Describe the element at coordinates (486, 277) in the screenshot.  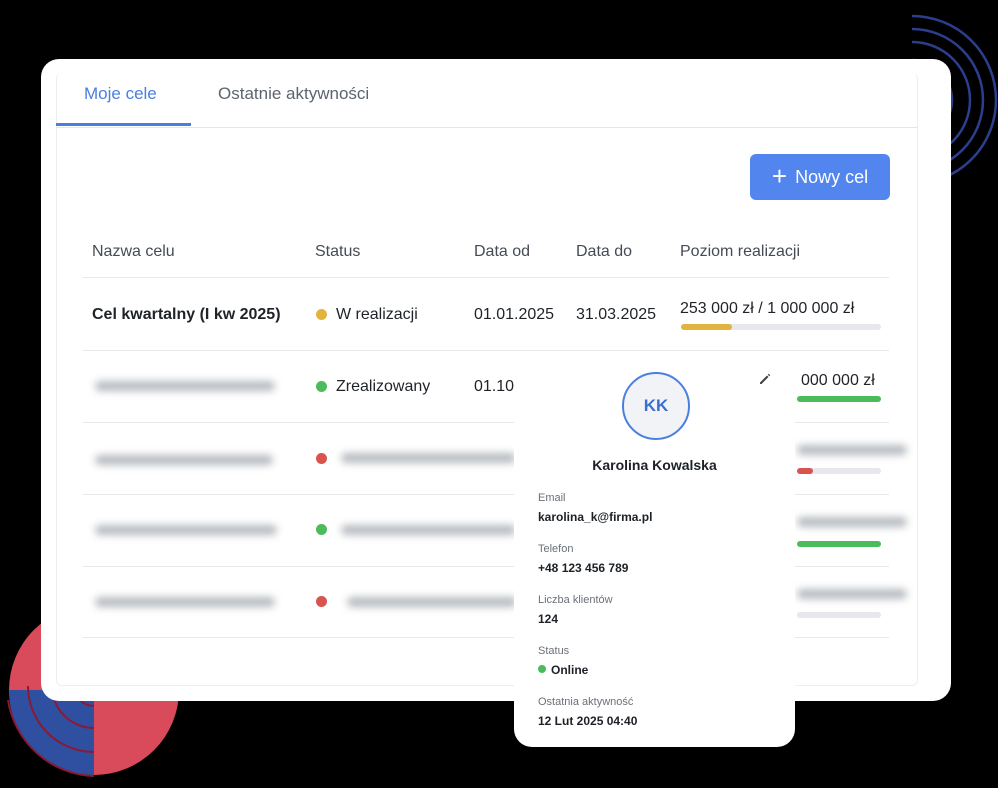
I see `header-divider` at that location.